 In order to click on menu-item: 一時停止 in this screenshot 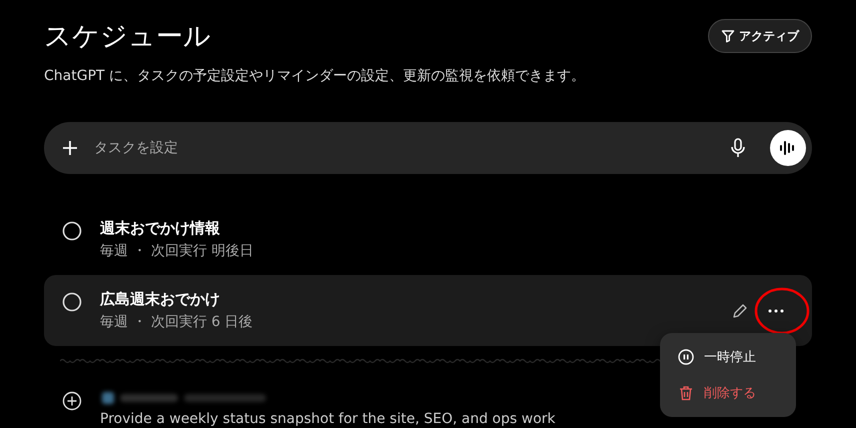, I will do `click(728, 357)`.